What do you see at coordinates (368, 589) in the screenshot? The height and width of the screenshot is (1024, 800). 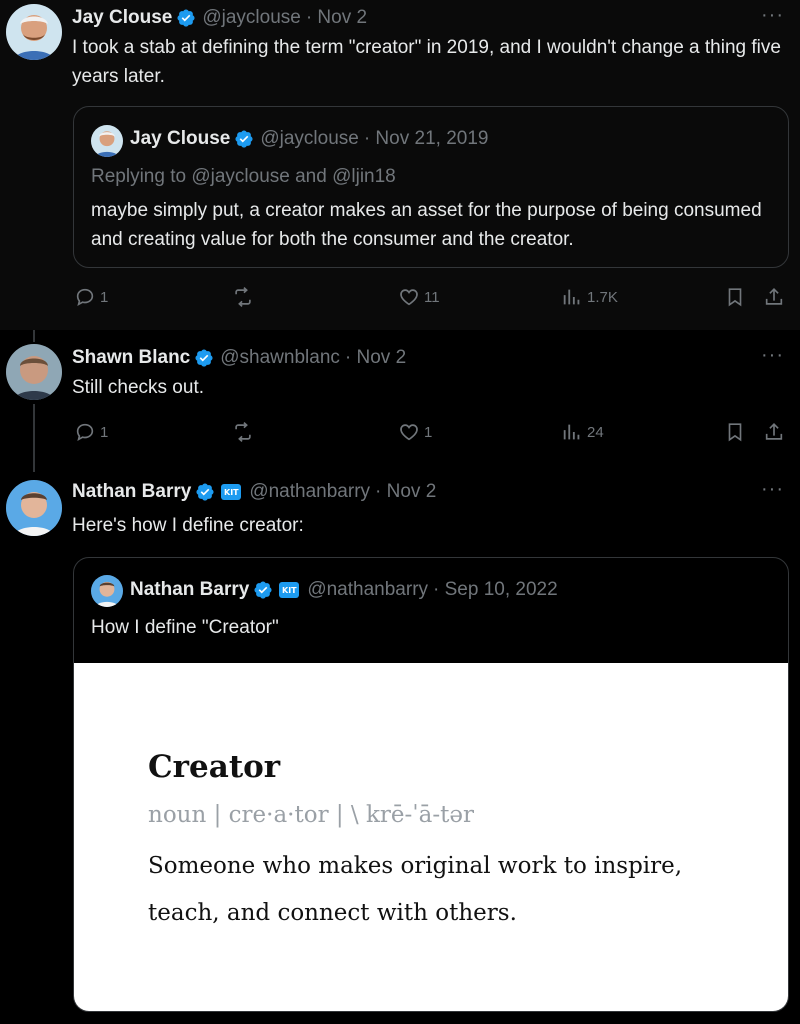 I see `quoted-author-handle: @nathanbarry` at bounding box center [368, 589].